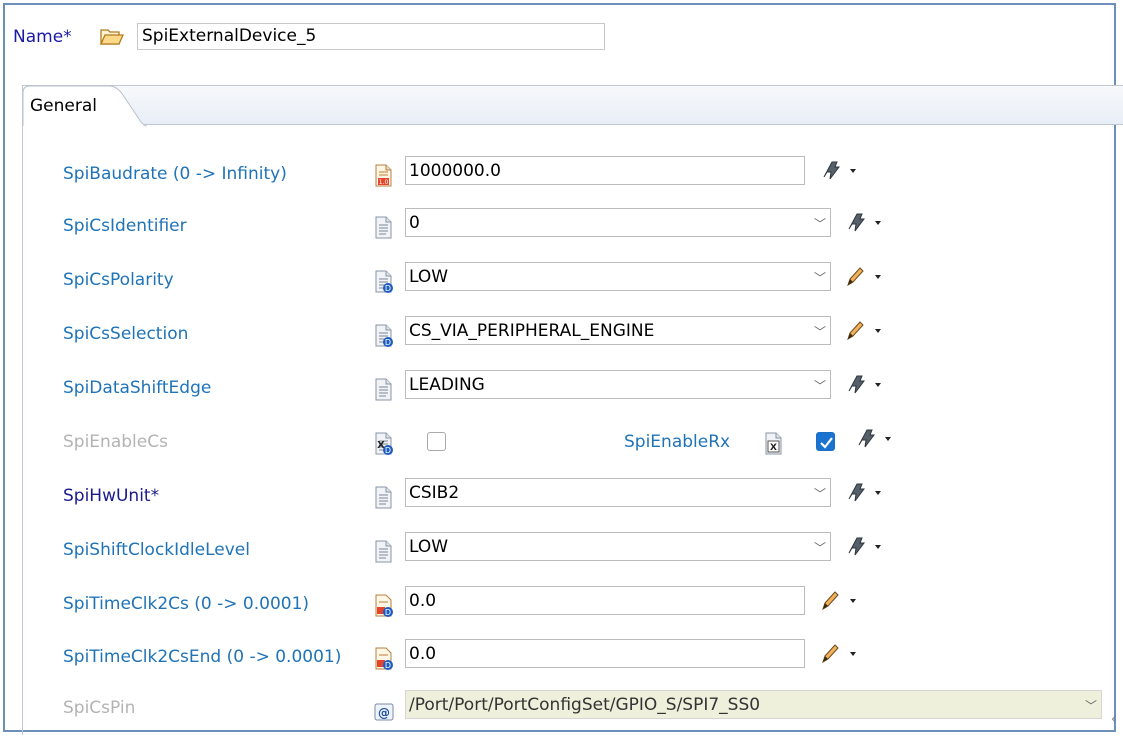  Describe the element at coordinates (618, 222) in the screenshot. I see `spicsidentifier-select: 0 ﹀` at that location.